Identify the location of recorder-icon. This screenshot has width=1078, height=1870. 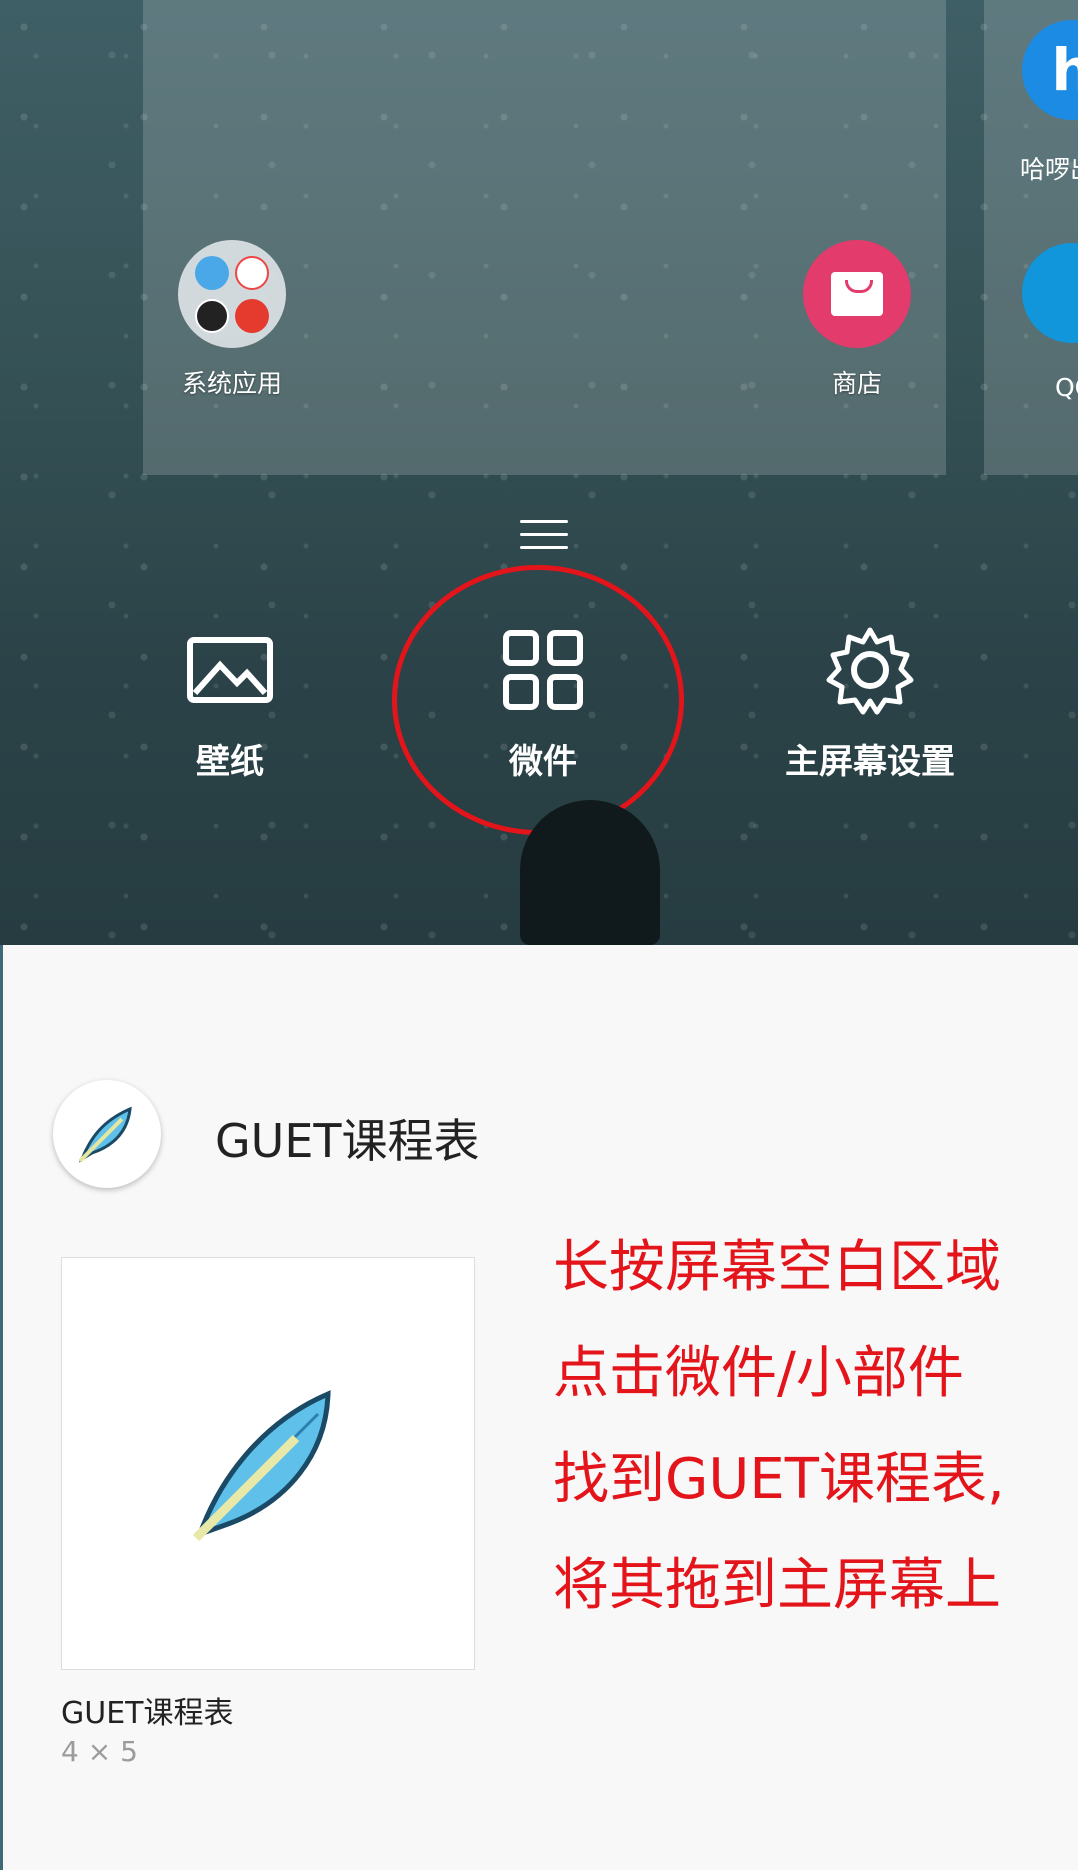
(212, 315).